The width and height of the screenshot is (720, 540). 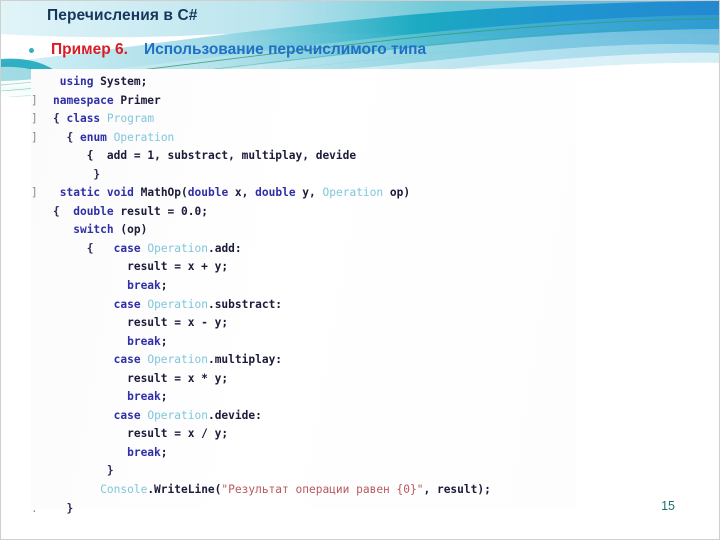 I want to click on code-token: .add:, so click(x=224, y=248).